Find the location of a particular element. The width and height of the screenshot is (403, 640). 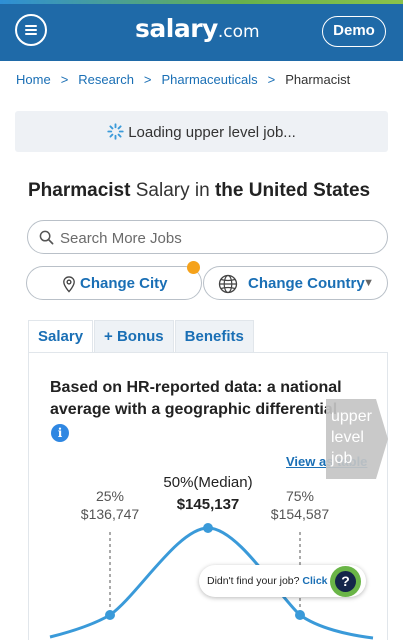

logo-suffix-text: .com is located at coordinates (238, 32).